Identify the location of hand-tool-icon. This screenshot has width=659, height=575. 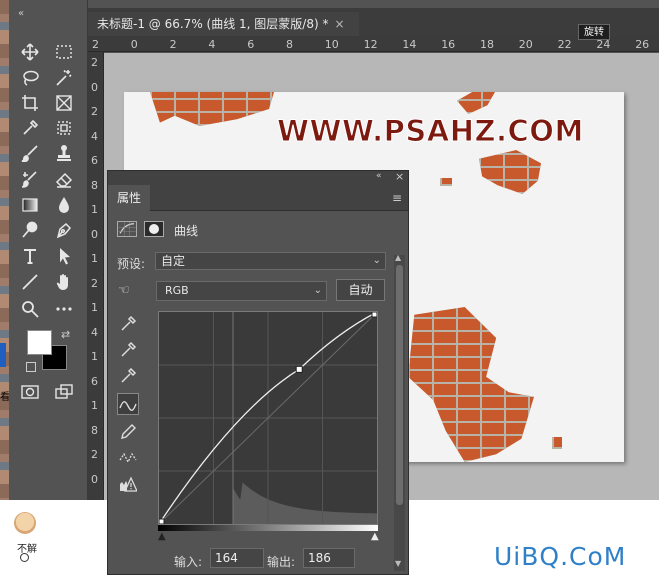
(64, 282).